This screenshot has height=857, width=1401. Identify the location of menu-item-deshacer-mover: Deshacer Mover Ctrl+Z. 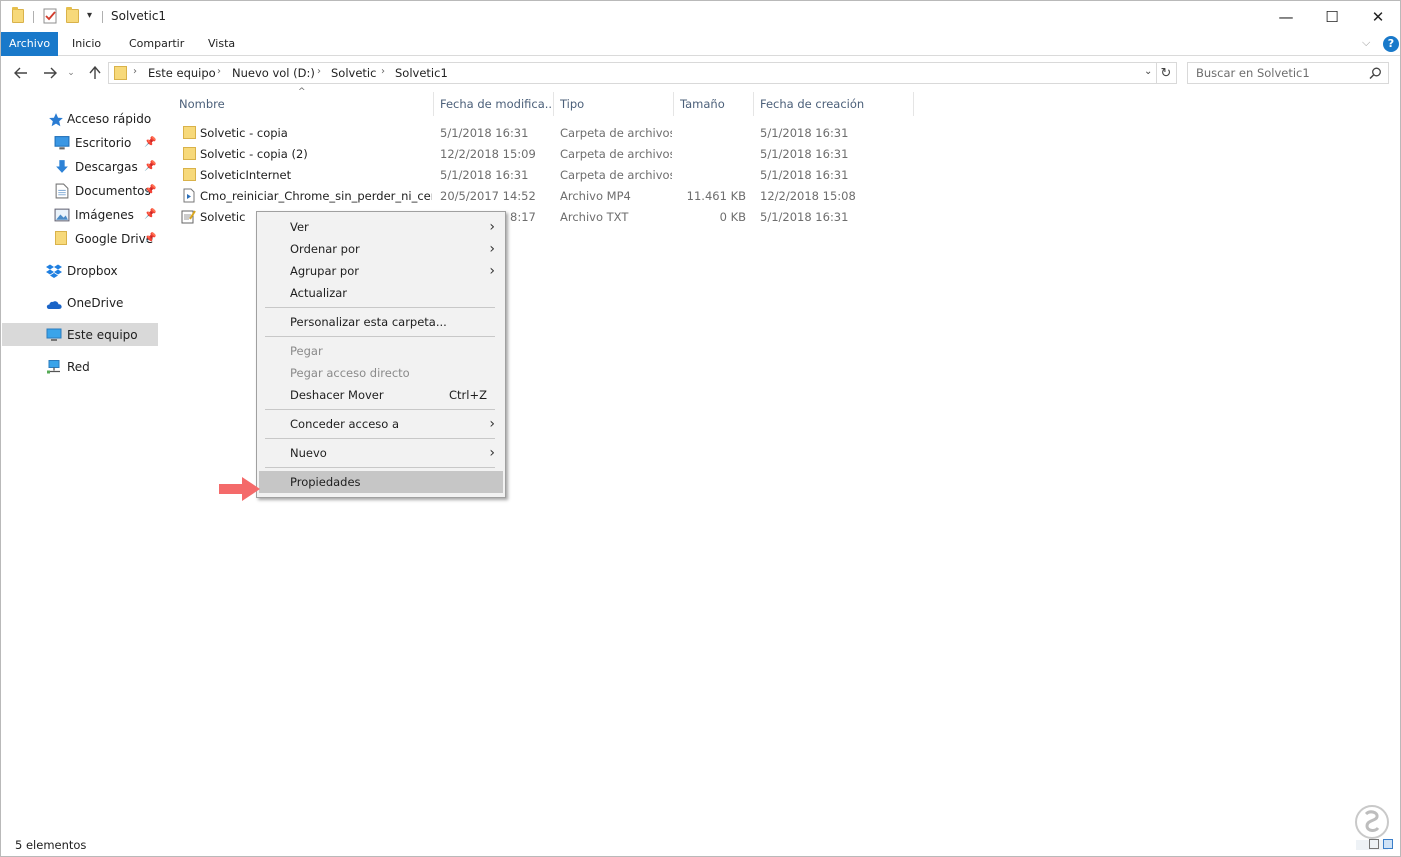
(381, 395).